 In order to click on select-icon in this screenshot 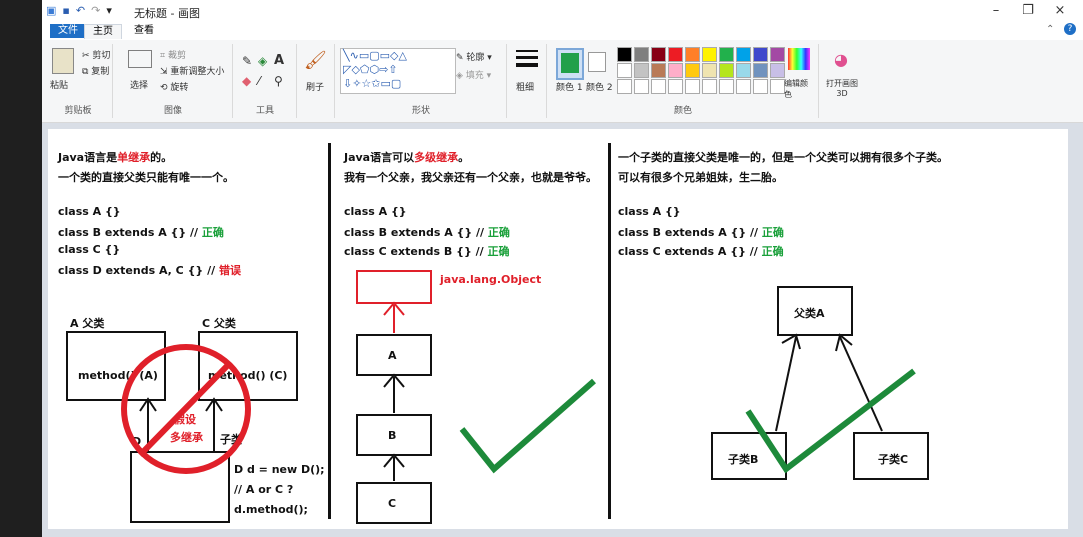, I will do `click(140, 59)`.